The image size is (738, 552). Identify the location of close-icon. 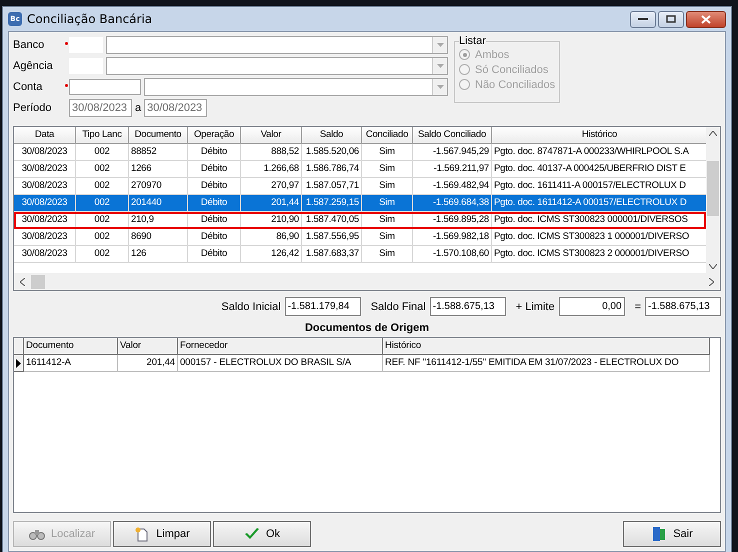
(706, 19).